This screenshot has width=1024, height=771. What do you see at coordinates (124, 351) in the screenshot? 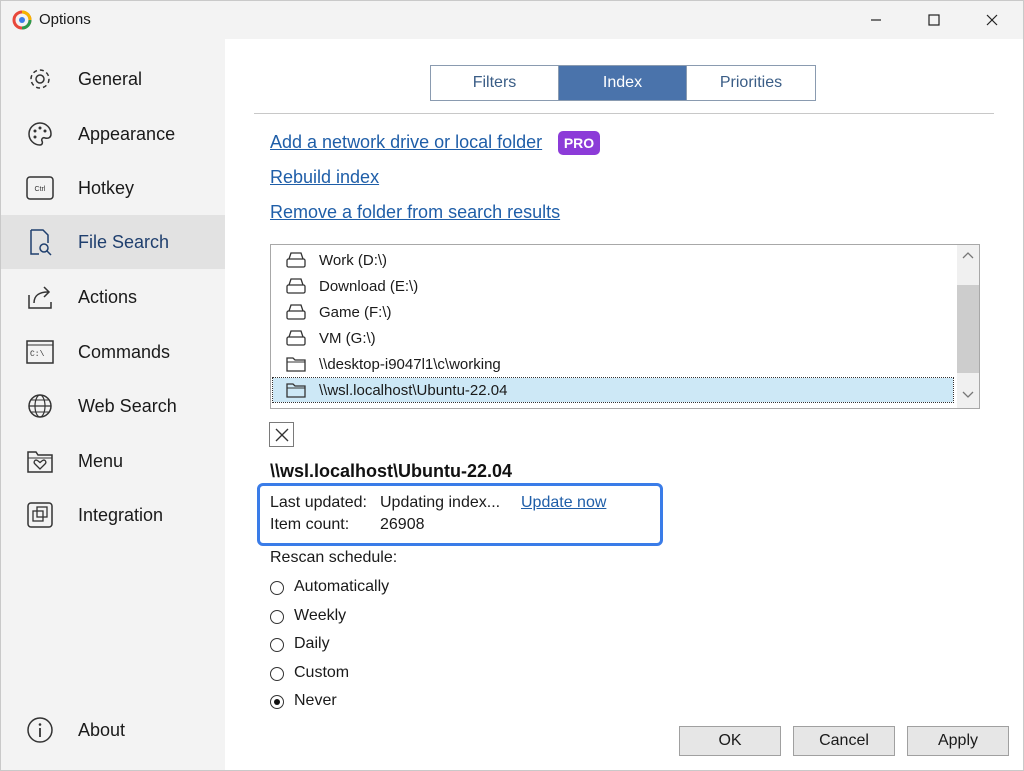
I see `sidebar-item-label: Commands` at bounding box center [124, 351].